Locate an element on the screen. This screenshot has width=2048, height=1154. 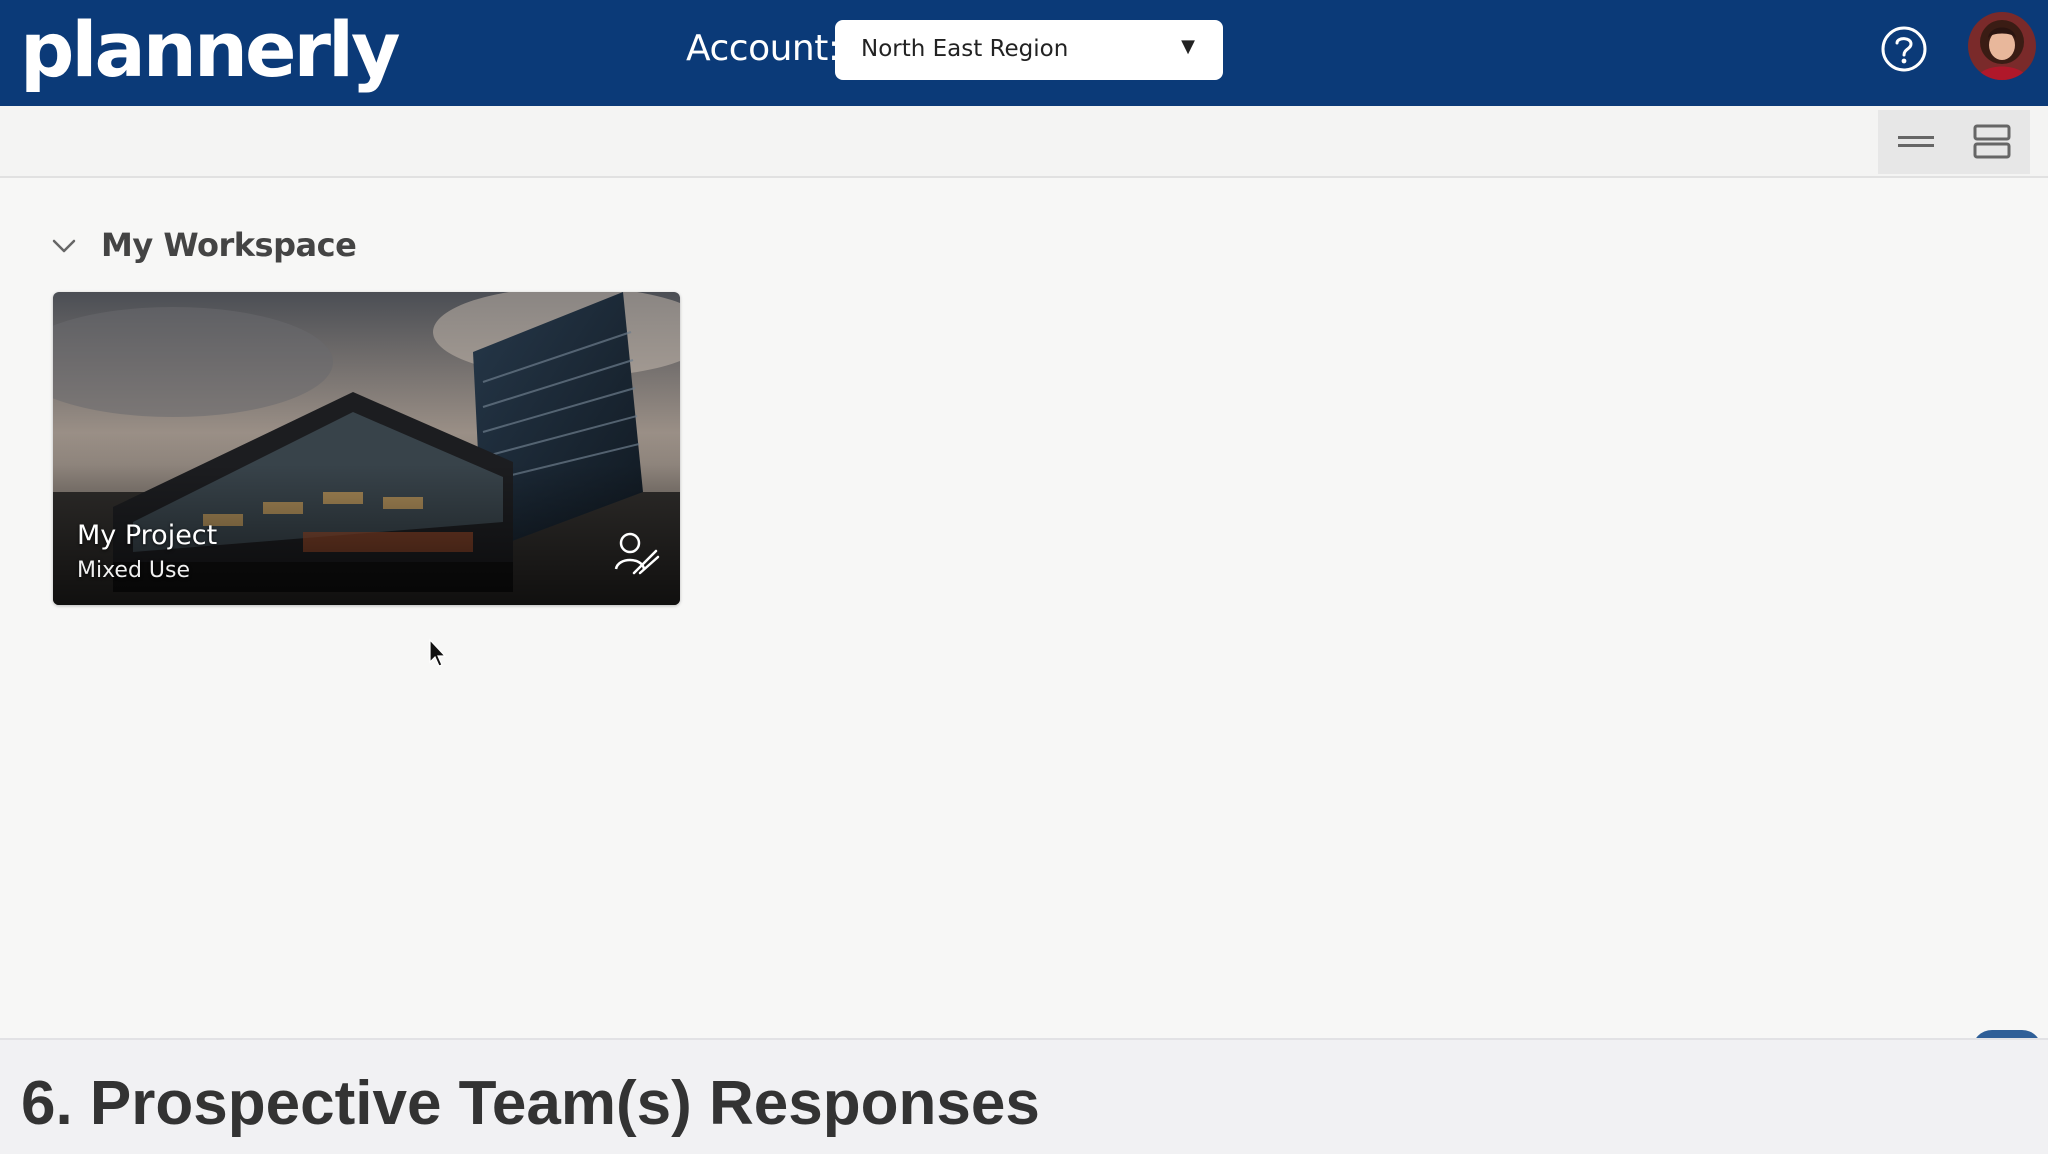
account-select: North East Region ▼ is located at coordinates (1029, 50).